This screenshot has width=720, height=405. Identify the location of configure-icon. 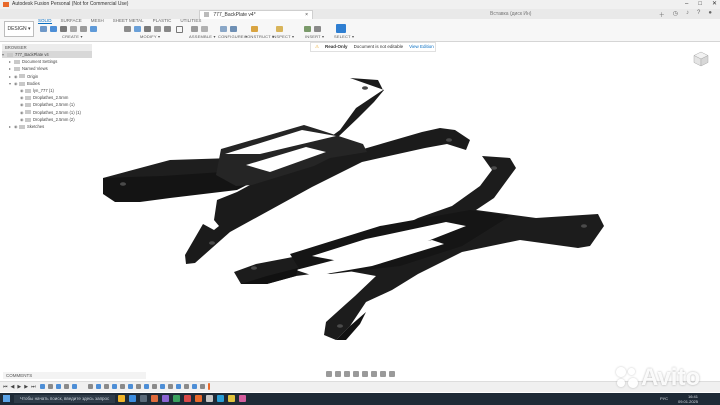
(223, 29).